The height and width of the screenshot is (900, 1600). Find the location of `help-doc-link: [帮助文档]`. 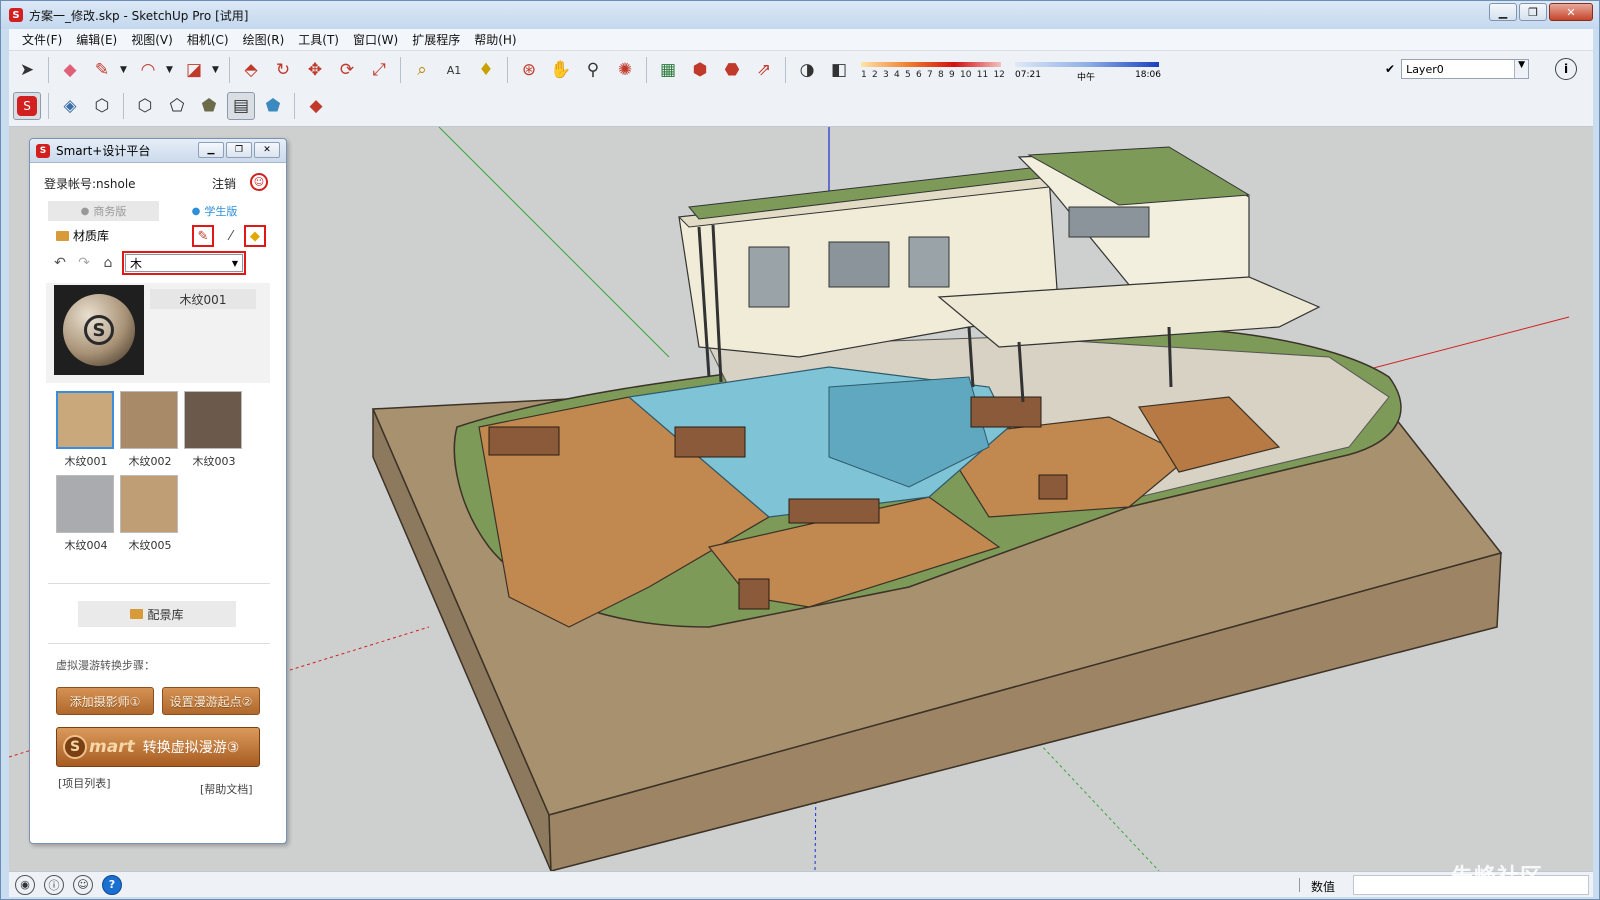

help-doc-link: [帮助文档] is located at coordinates (226, 789).